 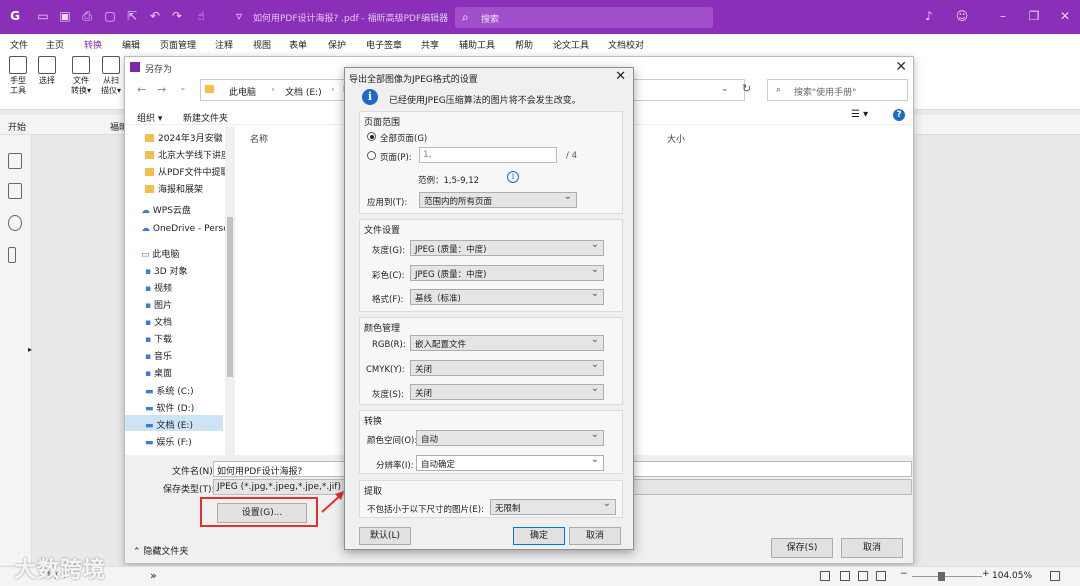 I want to click on expand-panel-icon: ▸, so click(x=30, y=349).